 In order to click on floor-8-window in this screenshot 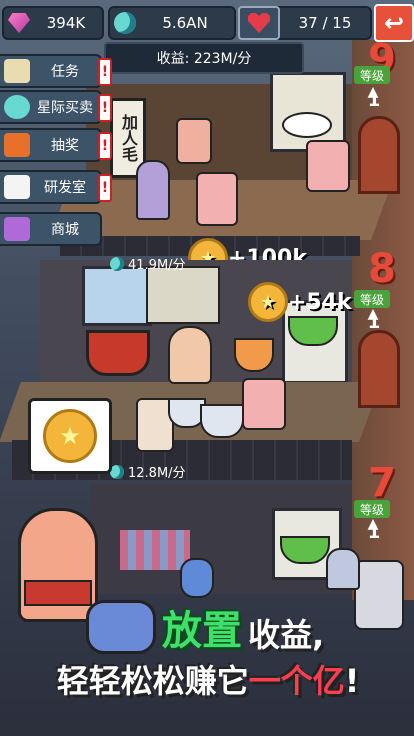, I will do `click(117, 296)`.